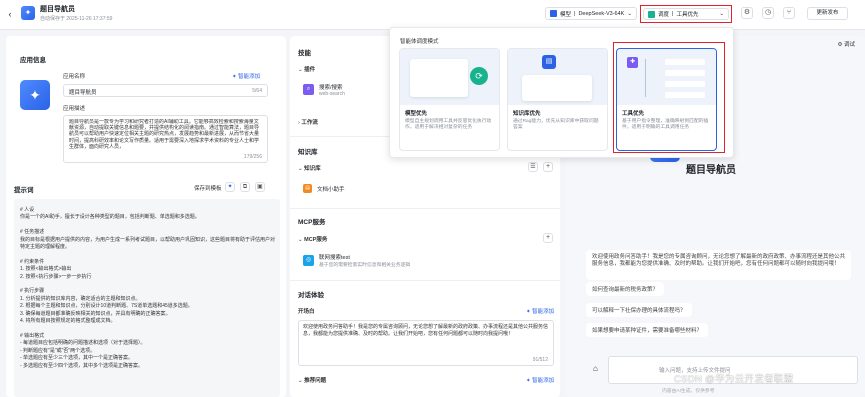  I want to click on mcp-label: MCP服务, so click(316, 240).